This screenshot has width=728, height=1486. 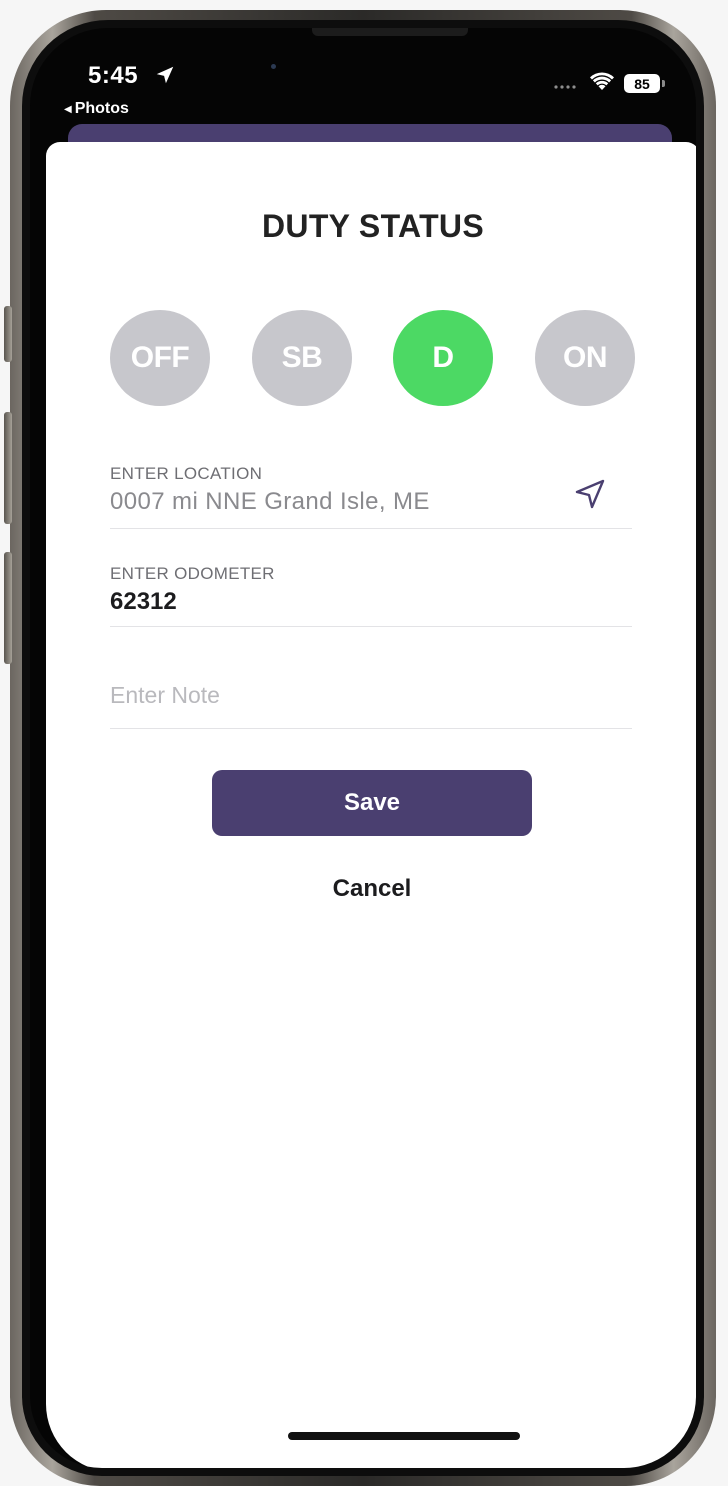 What do you see at coordinates (585, 358) in the screenshot?
I see `status-on-duty-button: ON` at bounding box center [585, 358].